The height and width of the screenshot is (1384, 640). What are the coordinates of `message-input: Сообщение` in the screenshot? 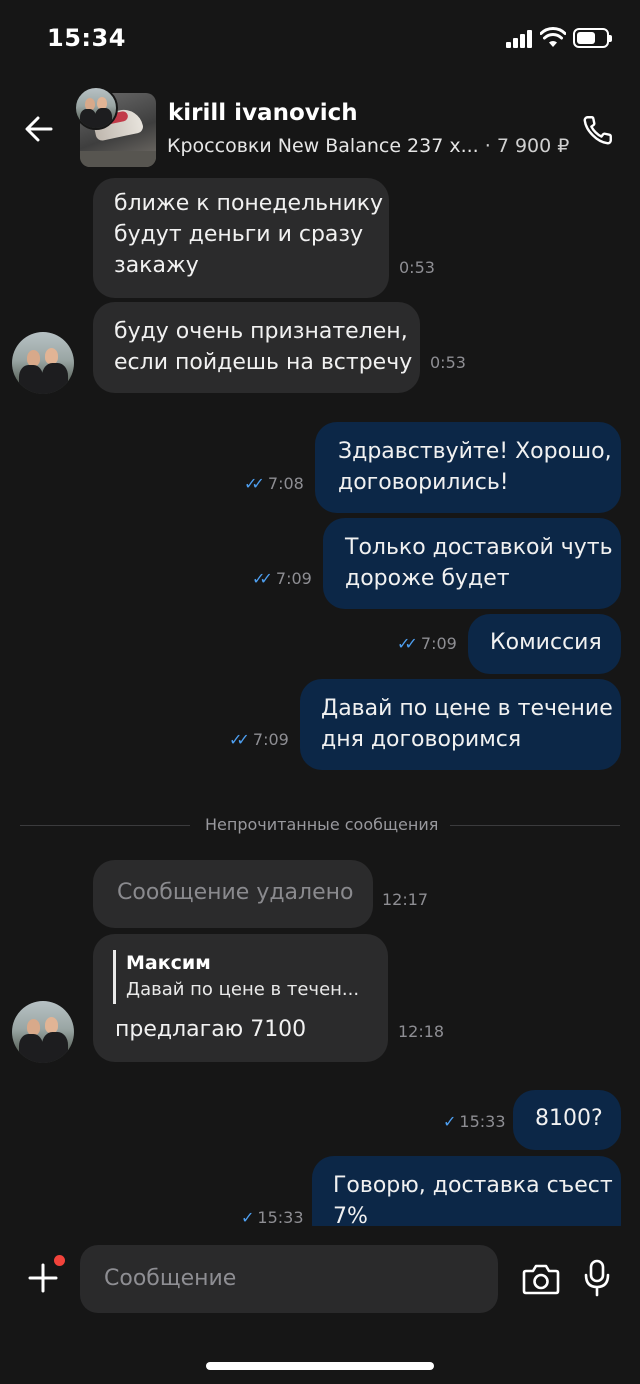 It's located at (289, 1279).